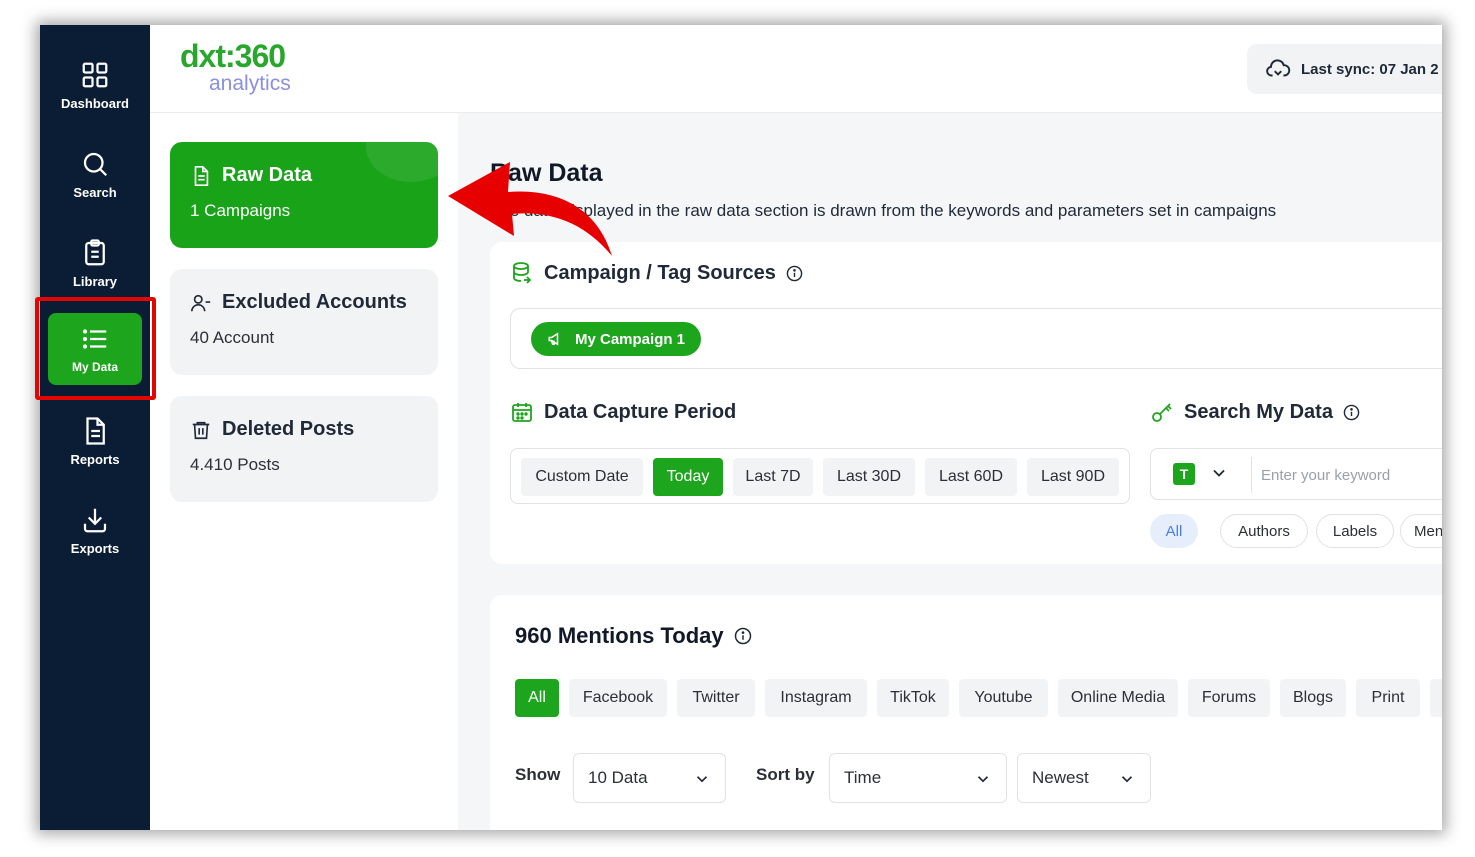 The image size is (1475, 857). Describe the element at coordinates (716, 698) in the screenshot. I see `source-tab-twitter: Twitter` at that location.